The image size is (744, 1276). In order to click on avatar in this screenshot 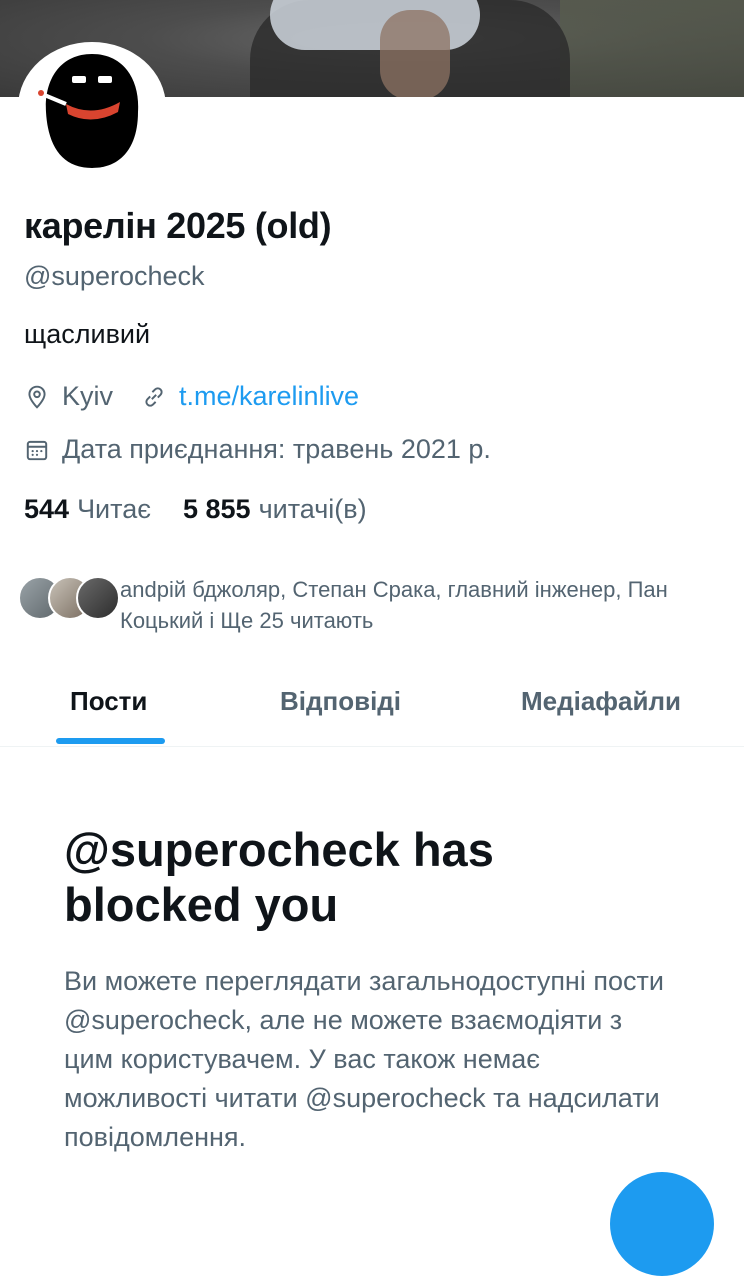, I will do `click(98, 598)`.